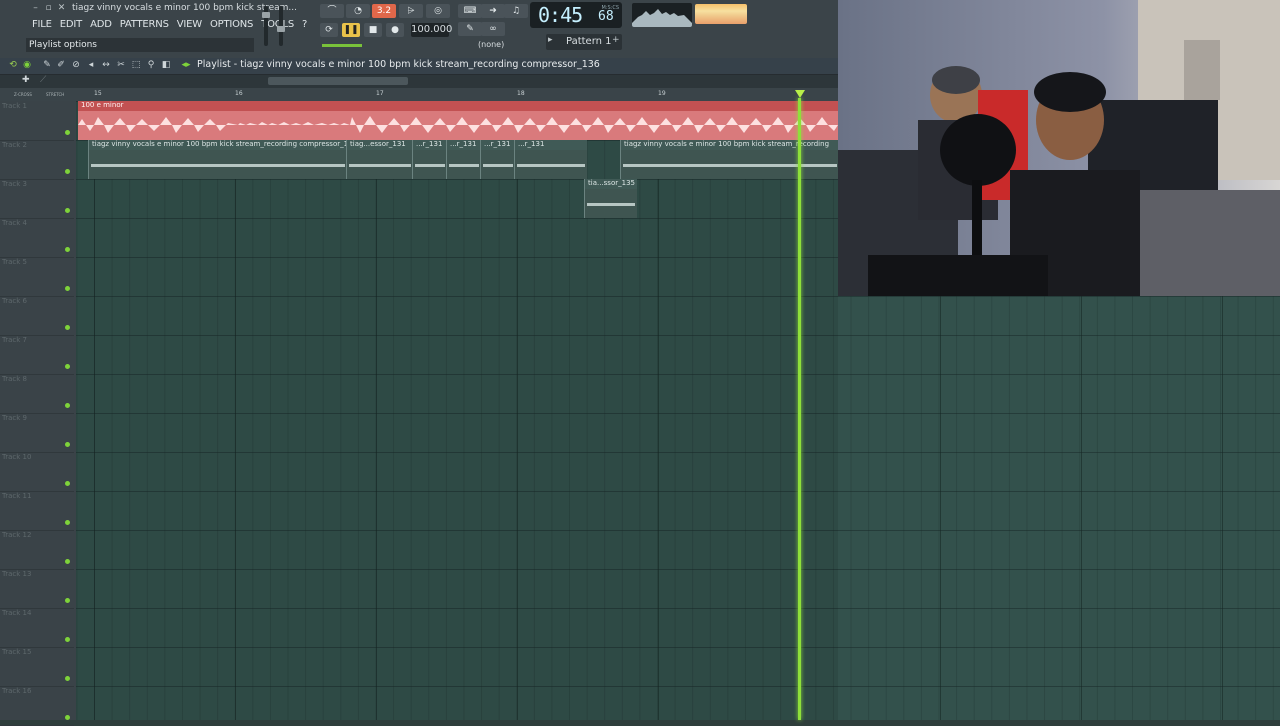 Image resolution: width=1280 pixels, height=726 pixels. I want to click on pattern-prev-icon: ▸, so click(550, 40).